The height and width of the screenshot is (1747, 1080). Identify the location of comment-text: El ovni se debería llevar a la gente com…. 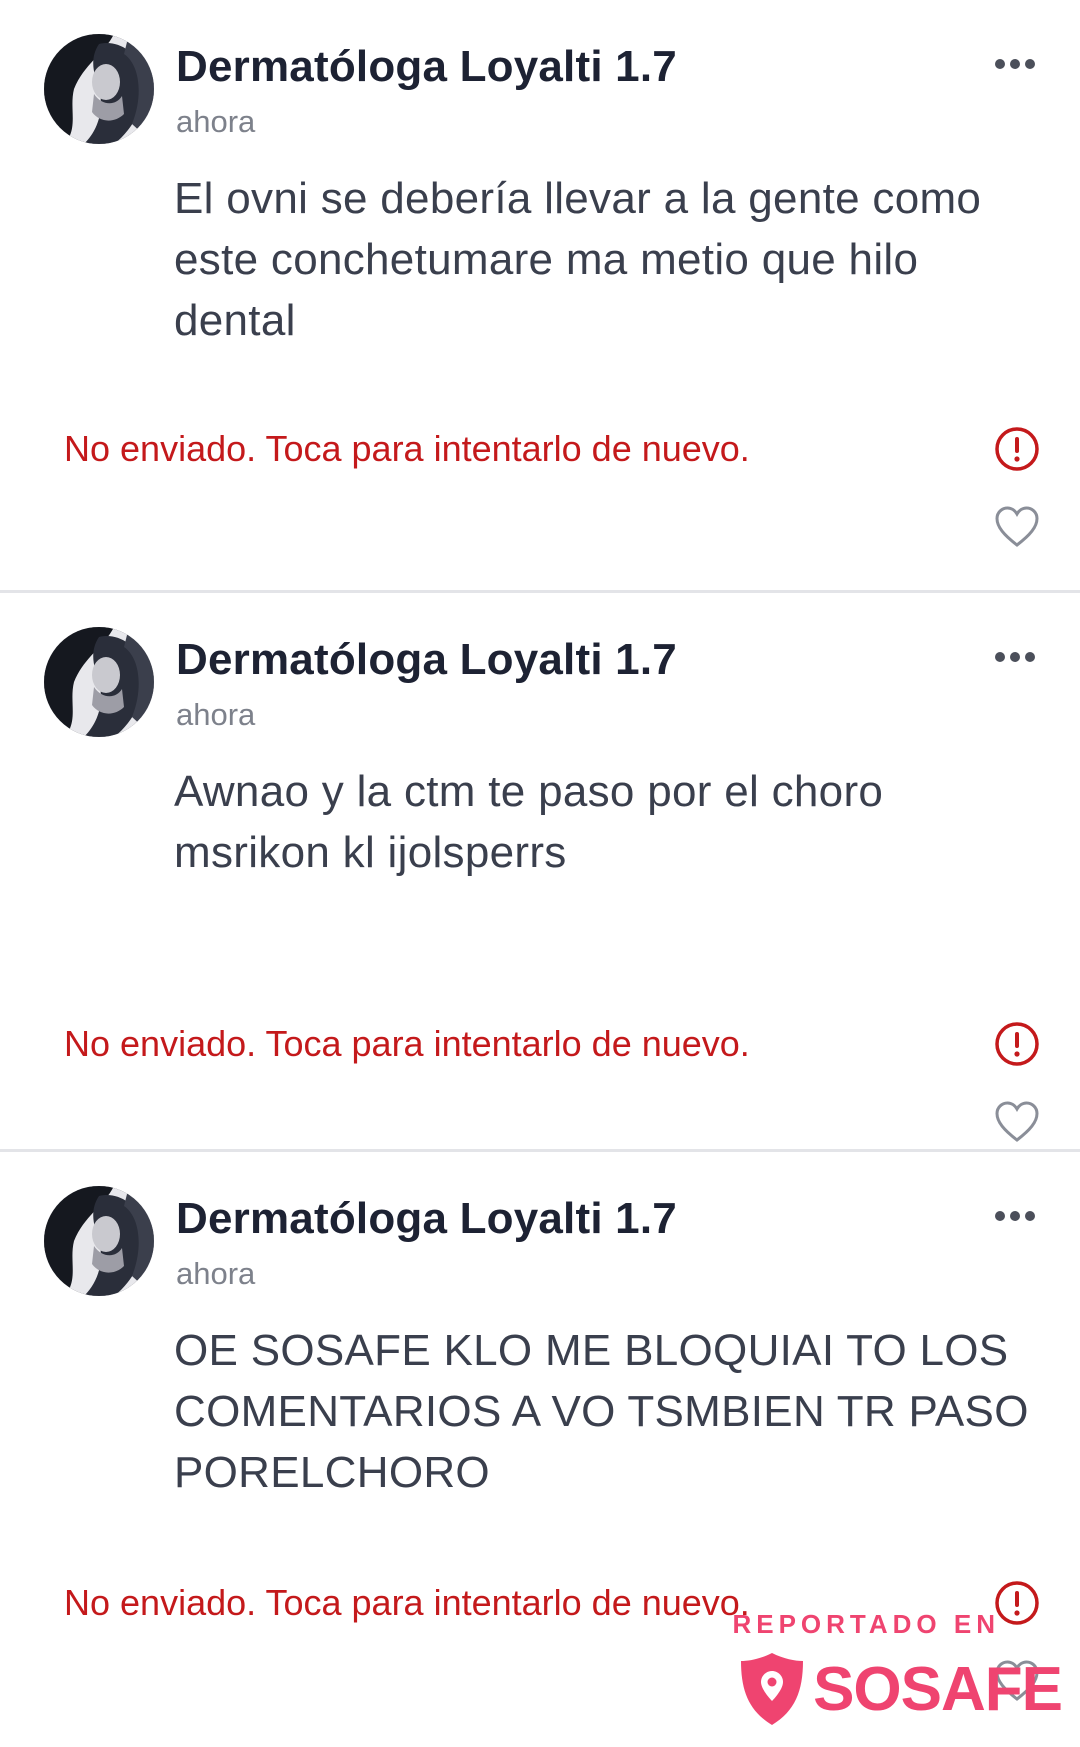
(578, 259).